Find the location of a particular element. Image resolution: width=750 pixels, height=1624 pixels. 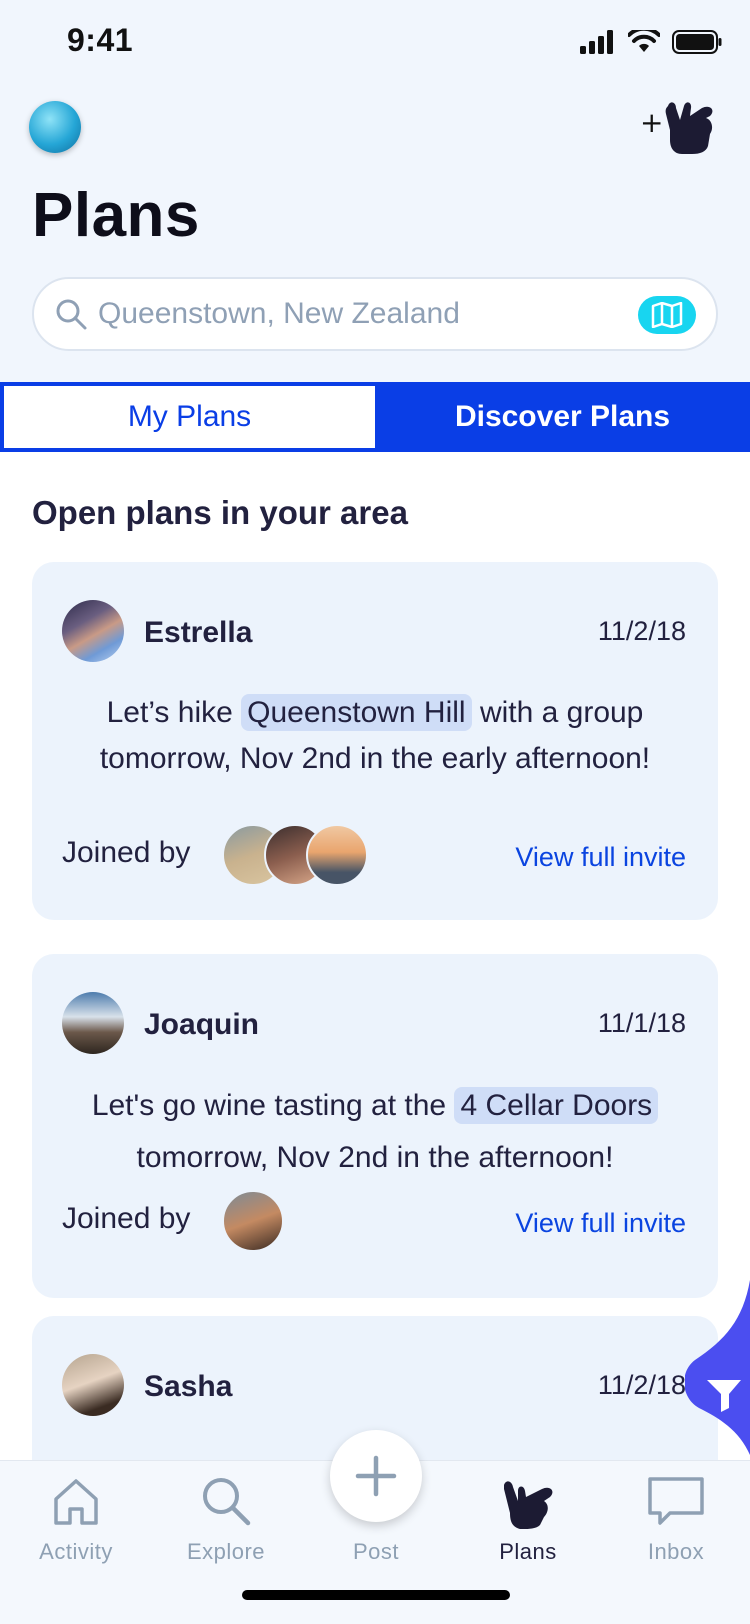

map-view-button is located at coordinates (667, 315).